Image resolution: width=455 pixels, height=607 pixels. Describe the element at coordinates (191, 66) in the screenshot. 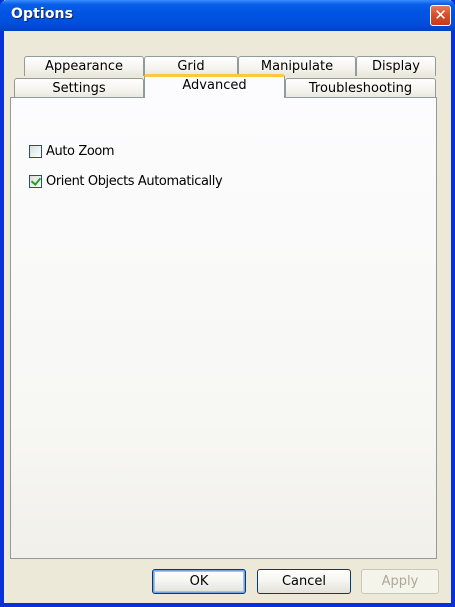

I see `tab-grid: Grid` at that location.